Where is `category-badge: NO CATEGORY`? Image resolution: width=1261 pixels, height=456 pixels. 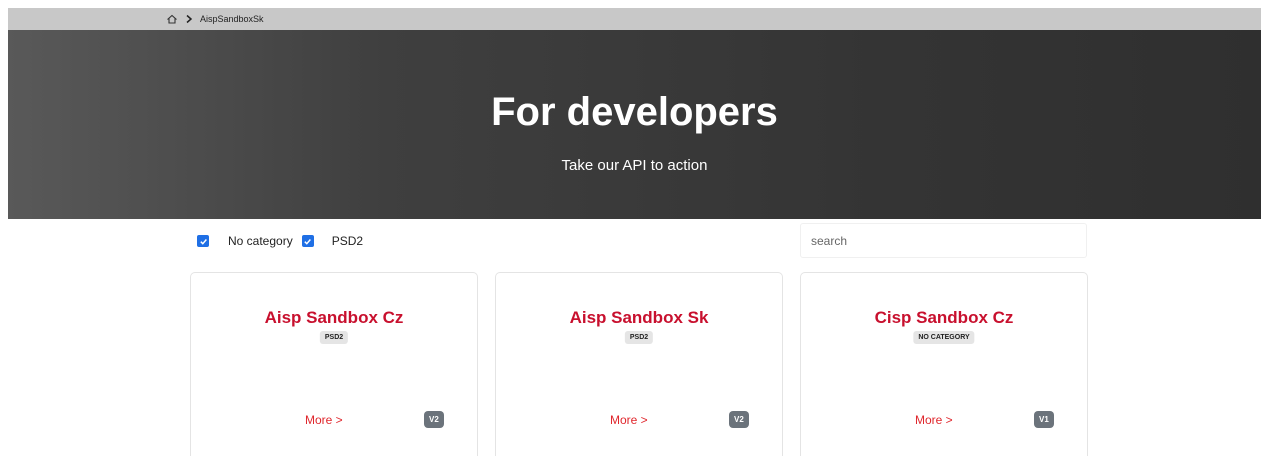 category-badge: NO CATEGORY is located at coordinates (944, 337).